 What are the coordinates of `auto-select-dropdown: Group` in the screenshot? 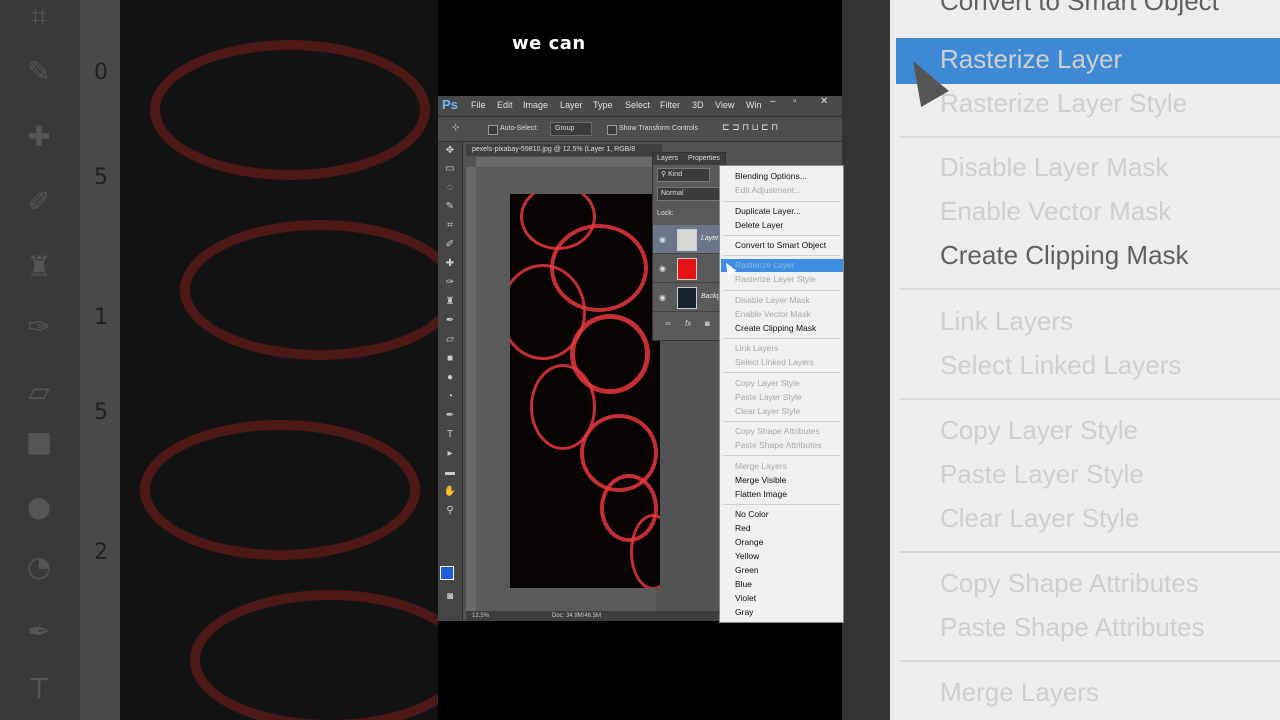 It's located at (571, 129).